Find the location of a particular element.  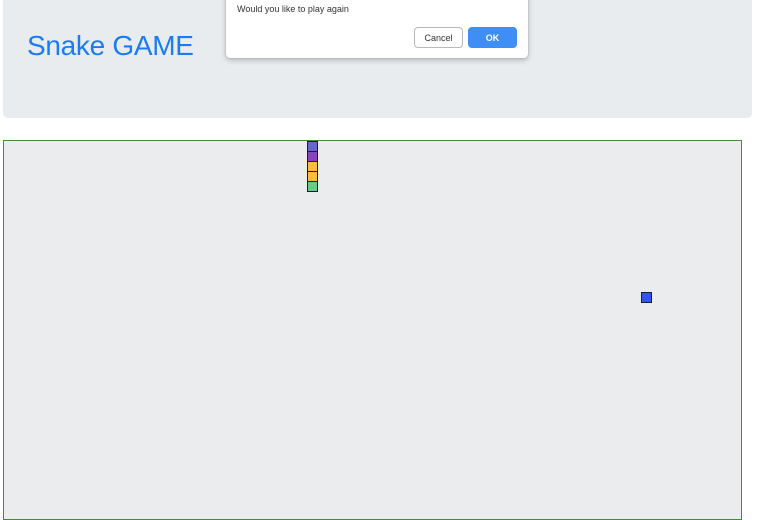

play-again-dialog: Would you like to play again Cancel OK is located at coordinates (377, 29).